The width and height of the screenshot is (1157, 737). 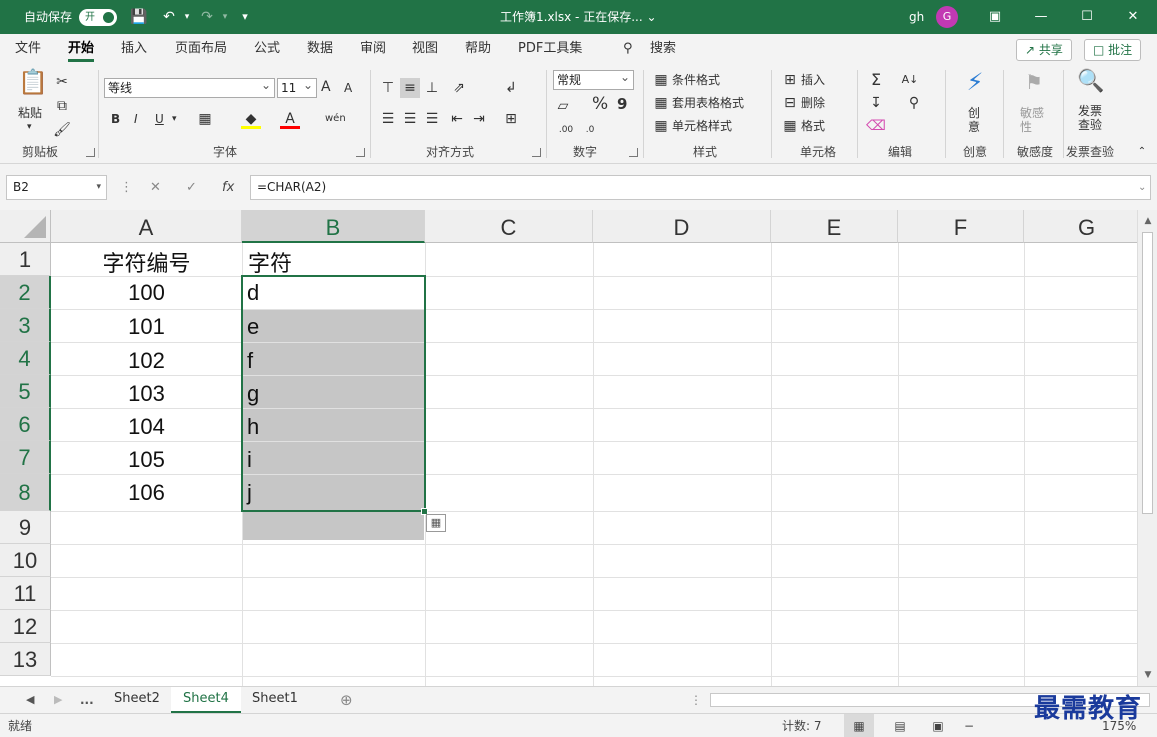 I want to click on format-as-table-button: 套用表格格式, so click(x=708, y=103).